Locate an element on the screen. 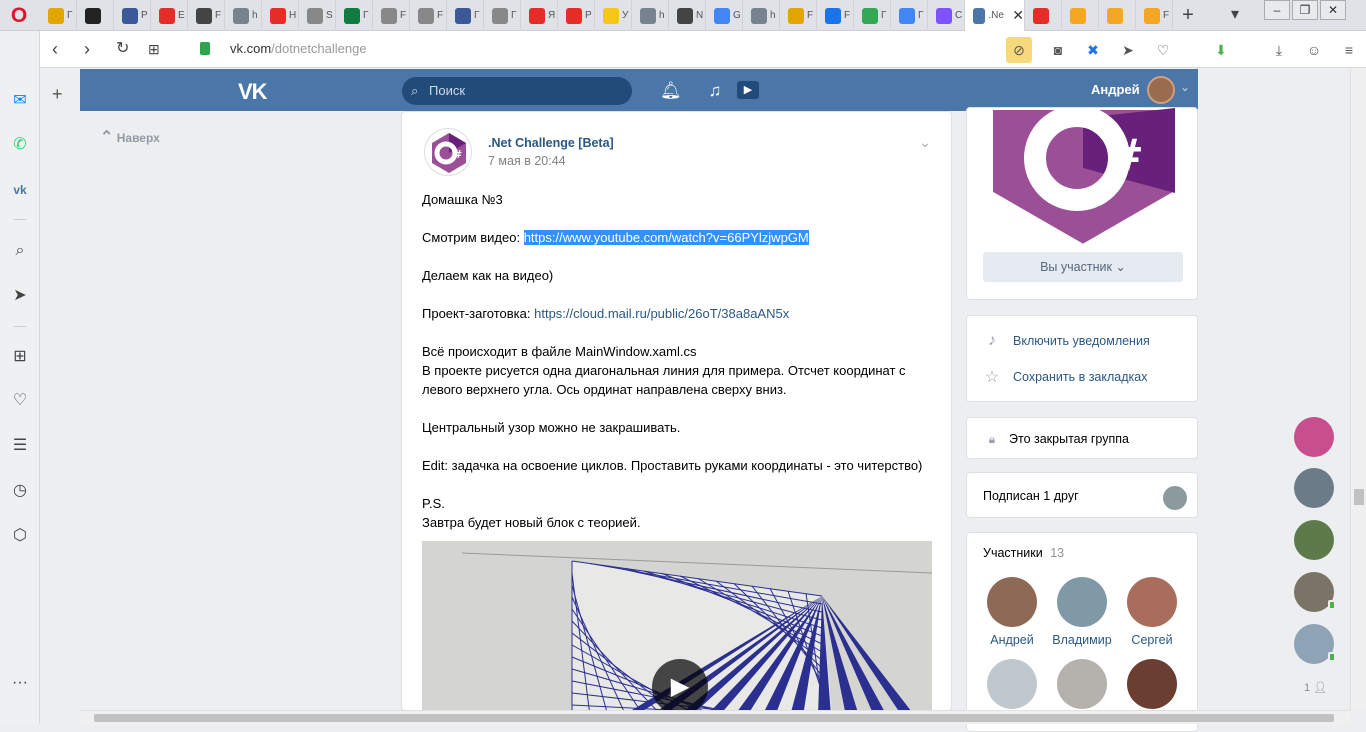 The height and width of the screenshot is (732, 1366). account-icon: ☺ is located at coordinates (1314, 50).